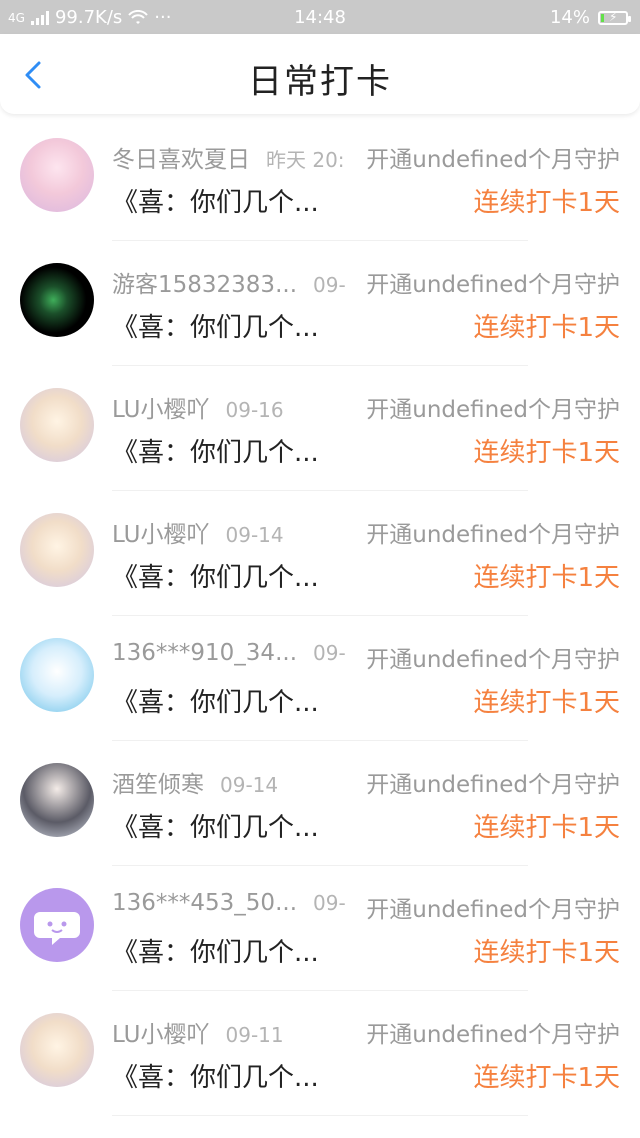 The height and width of the screenshot is (1138, 640). I want to click on chat-bubble-icon, so click(57, 928).